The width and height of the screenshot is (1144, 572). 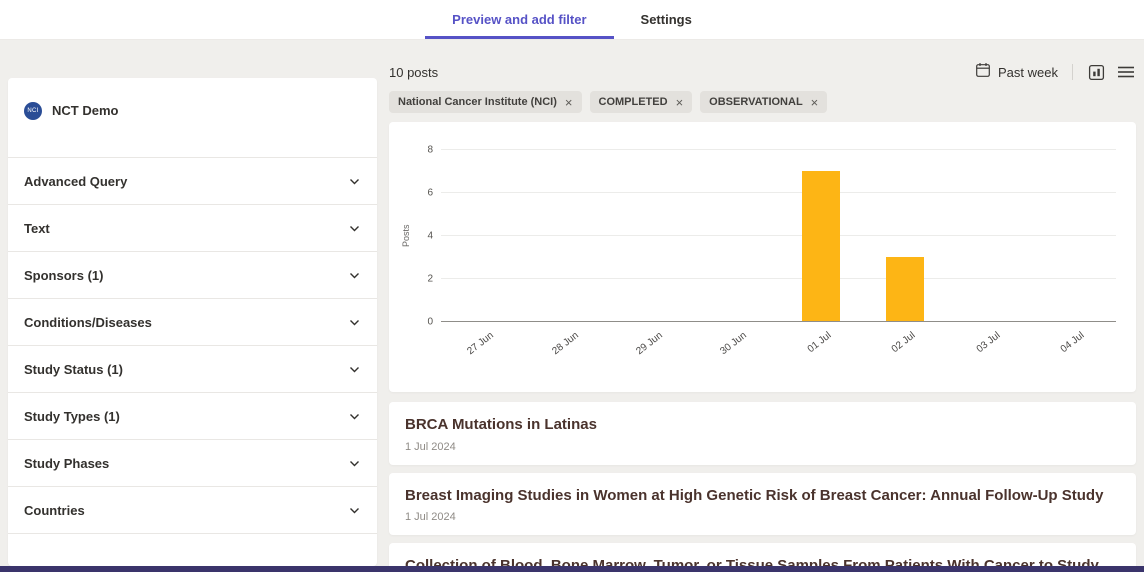 I want to click on sidebar-section-conditions-diseases: Conditions/Diseases, so click(x=192, y=322).